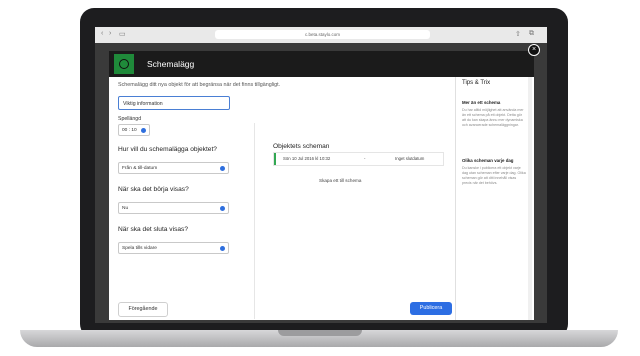 The image size is (640, 356). What do you see at coordinates (321, 64) in the screenshot?
I see `modal-header: Schemalägg` at bounding box center [321, 64].